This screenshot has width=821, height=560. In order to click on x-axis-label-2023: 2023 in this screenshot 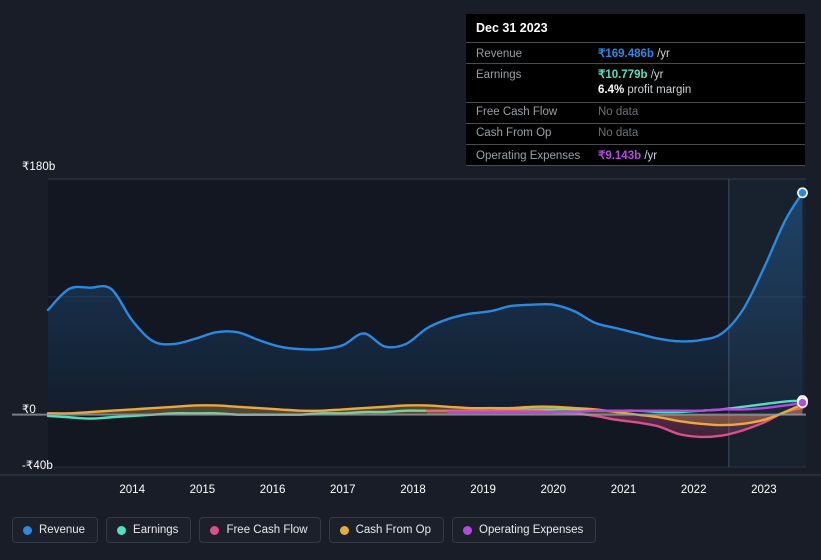, I will do `click(764, 490)`.